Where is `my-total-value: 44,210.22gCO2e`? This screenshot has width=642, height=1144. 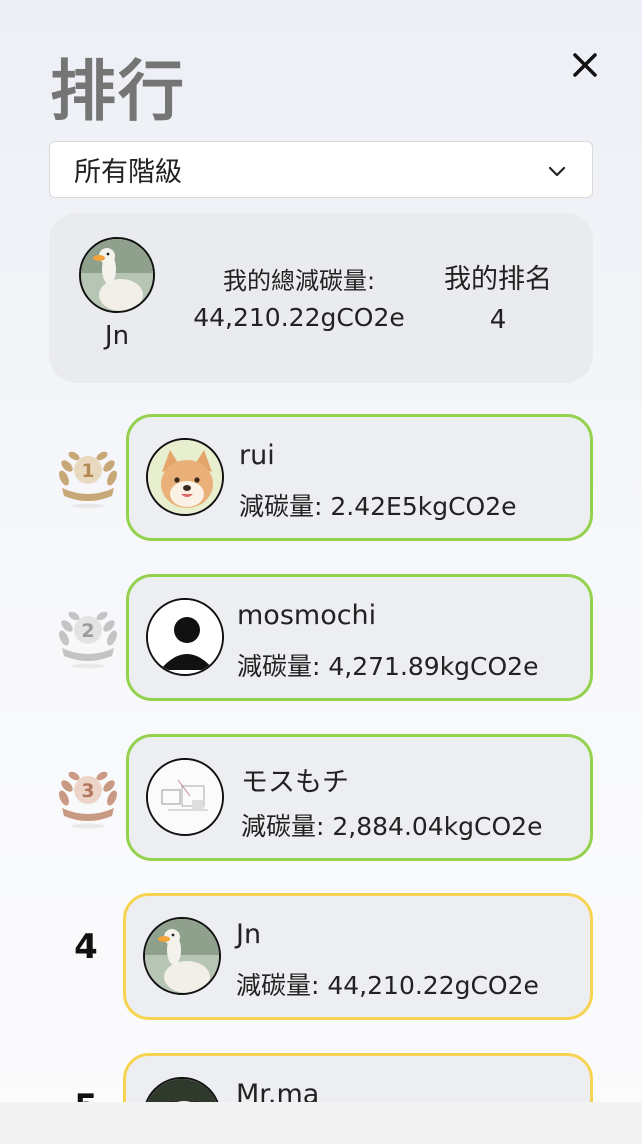 my-total-value: 44,210.22gCO2e is located at coordinates (299, 317).